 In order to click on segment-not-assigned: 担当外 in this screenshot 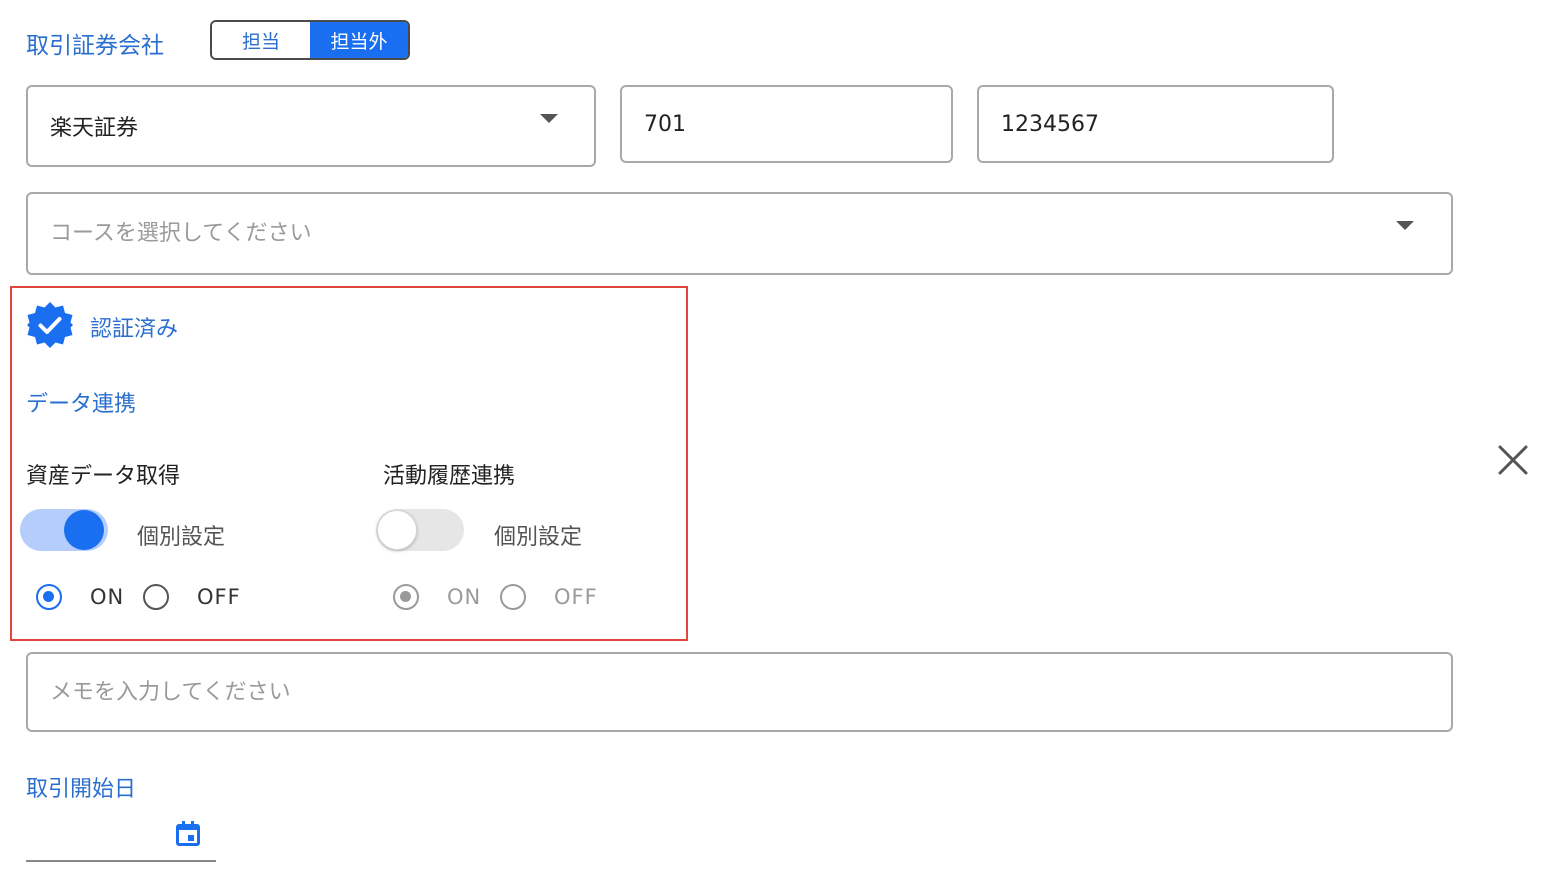, I will do `click(359, 40)`.